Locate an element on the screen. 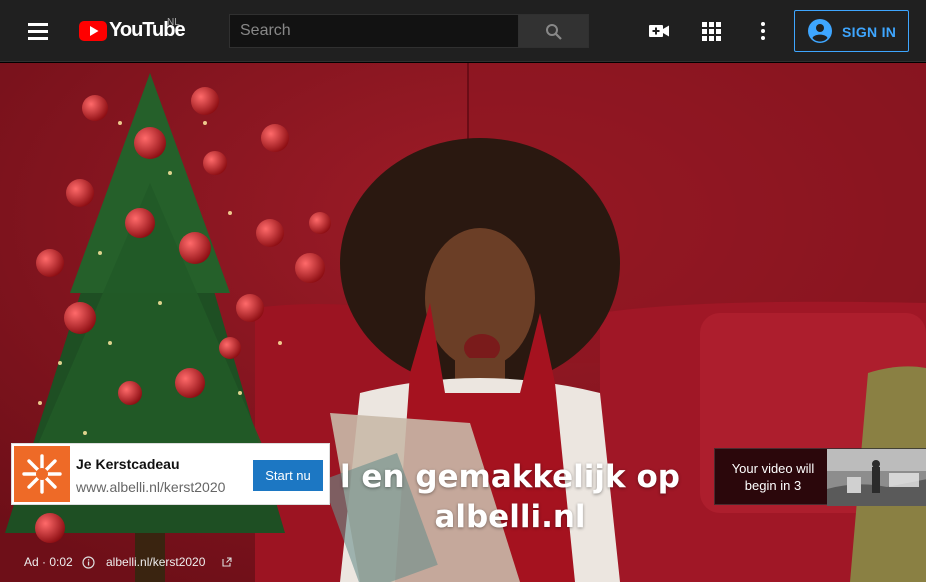 The height and width of the screenshot is (582, 926). search-button is located at coordinates (553, 31).